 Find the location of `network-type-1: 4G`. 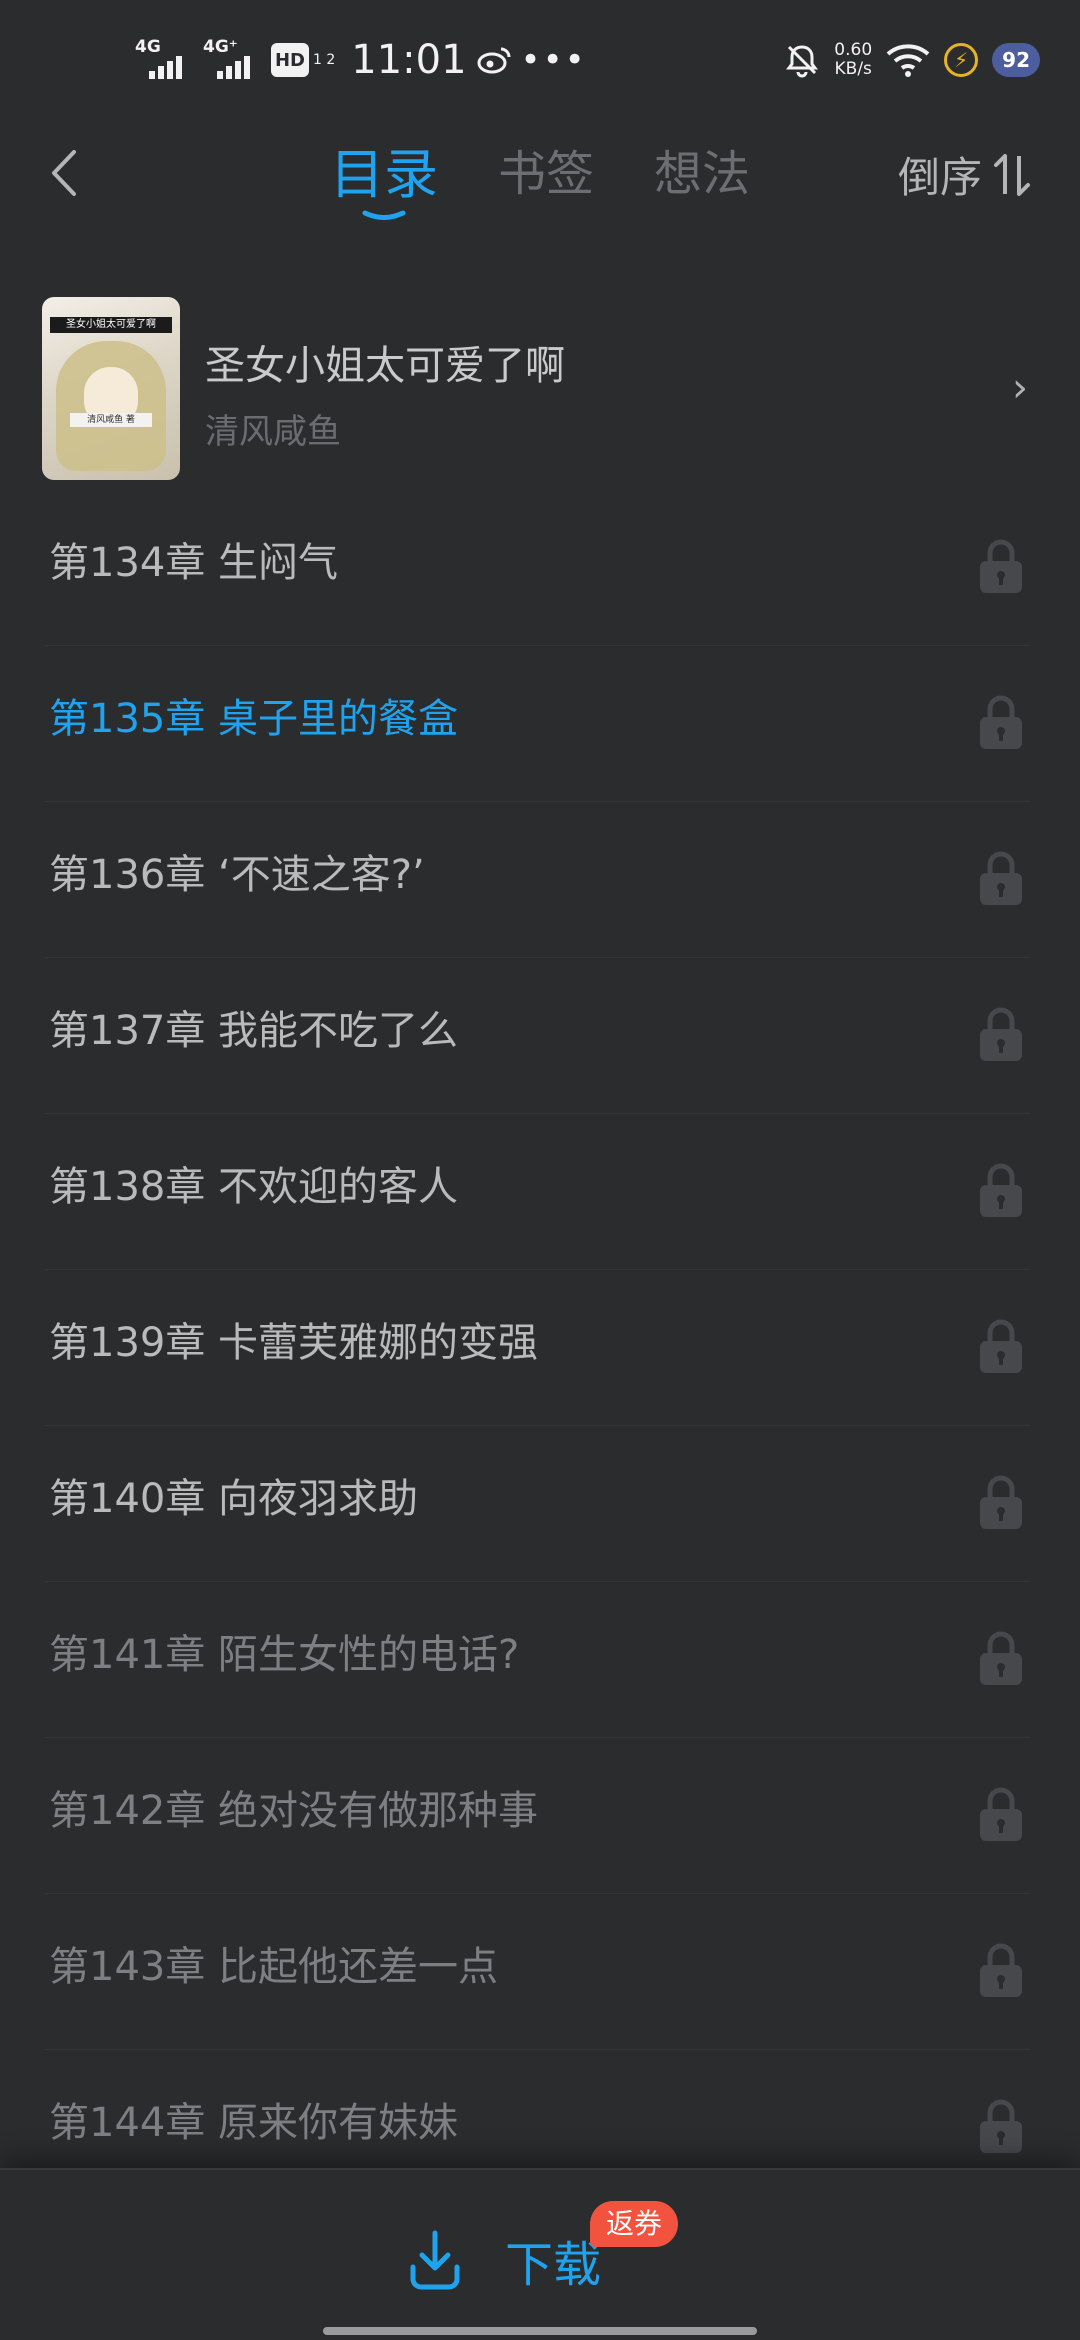

network-type-1: 4G is located at coordinates (148, 47).